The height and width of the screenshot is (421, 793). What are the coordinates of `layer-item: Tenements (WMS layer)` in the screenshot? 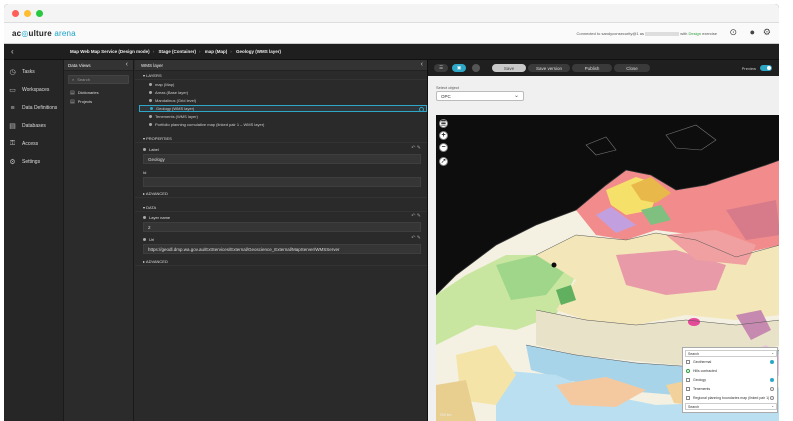 It's located at (283, 116).